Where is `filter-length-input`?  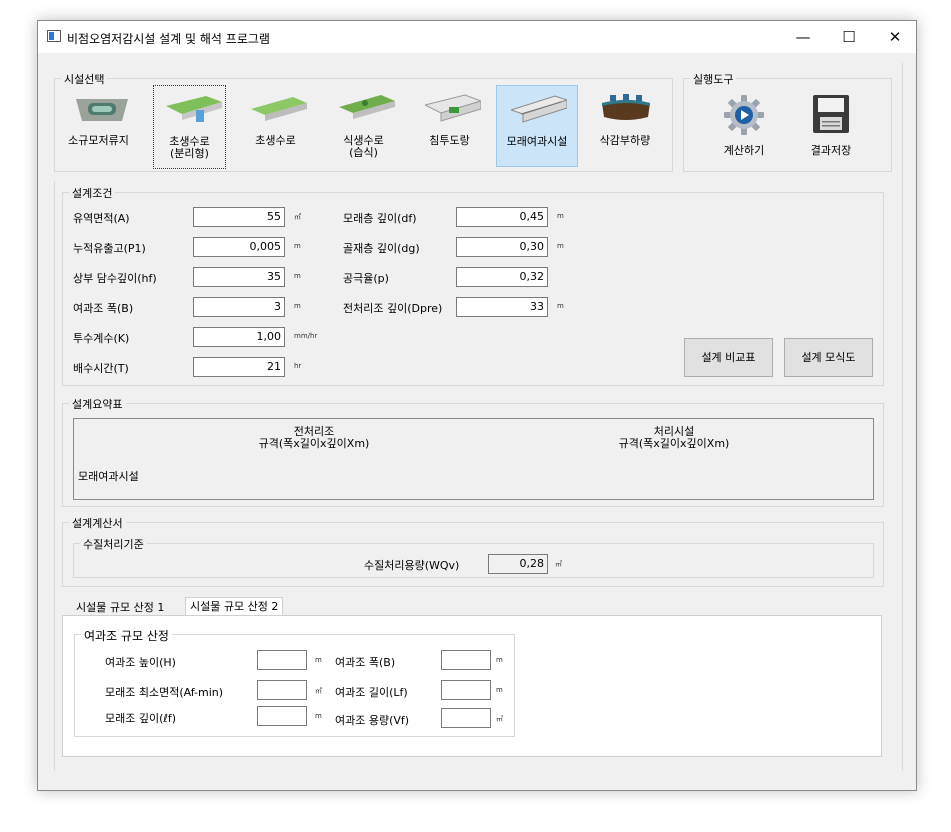 filter-length-input is located at coordinates (466, 690).